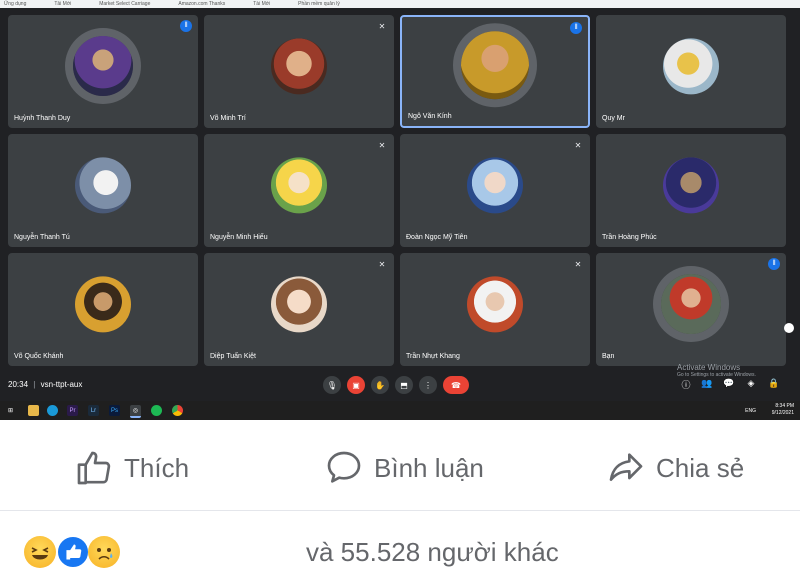  What do you see at coordinates (299, 71) in the screenshot?
I see `participant-tile: ✕ Võ Minh Trí` at bounding box center [299, 71].